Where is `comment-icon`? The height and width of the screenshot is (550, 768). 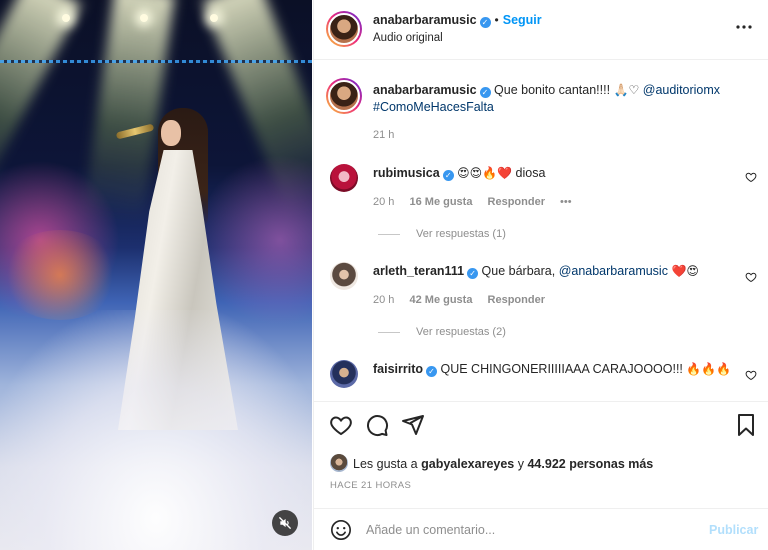
comment-icon is located at coordinates (377, 425).